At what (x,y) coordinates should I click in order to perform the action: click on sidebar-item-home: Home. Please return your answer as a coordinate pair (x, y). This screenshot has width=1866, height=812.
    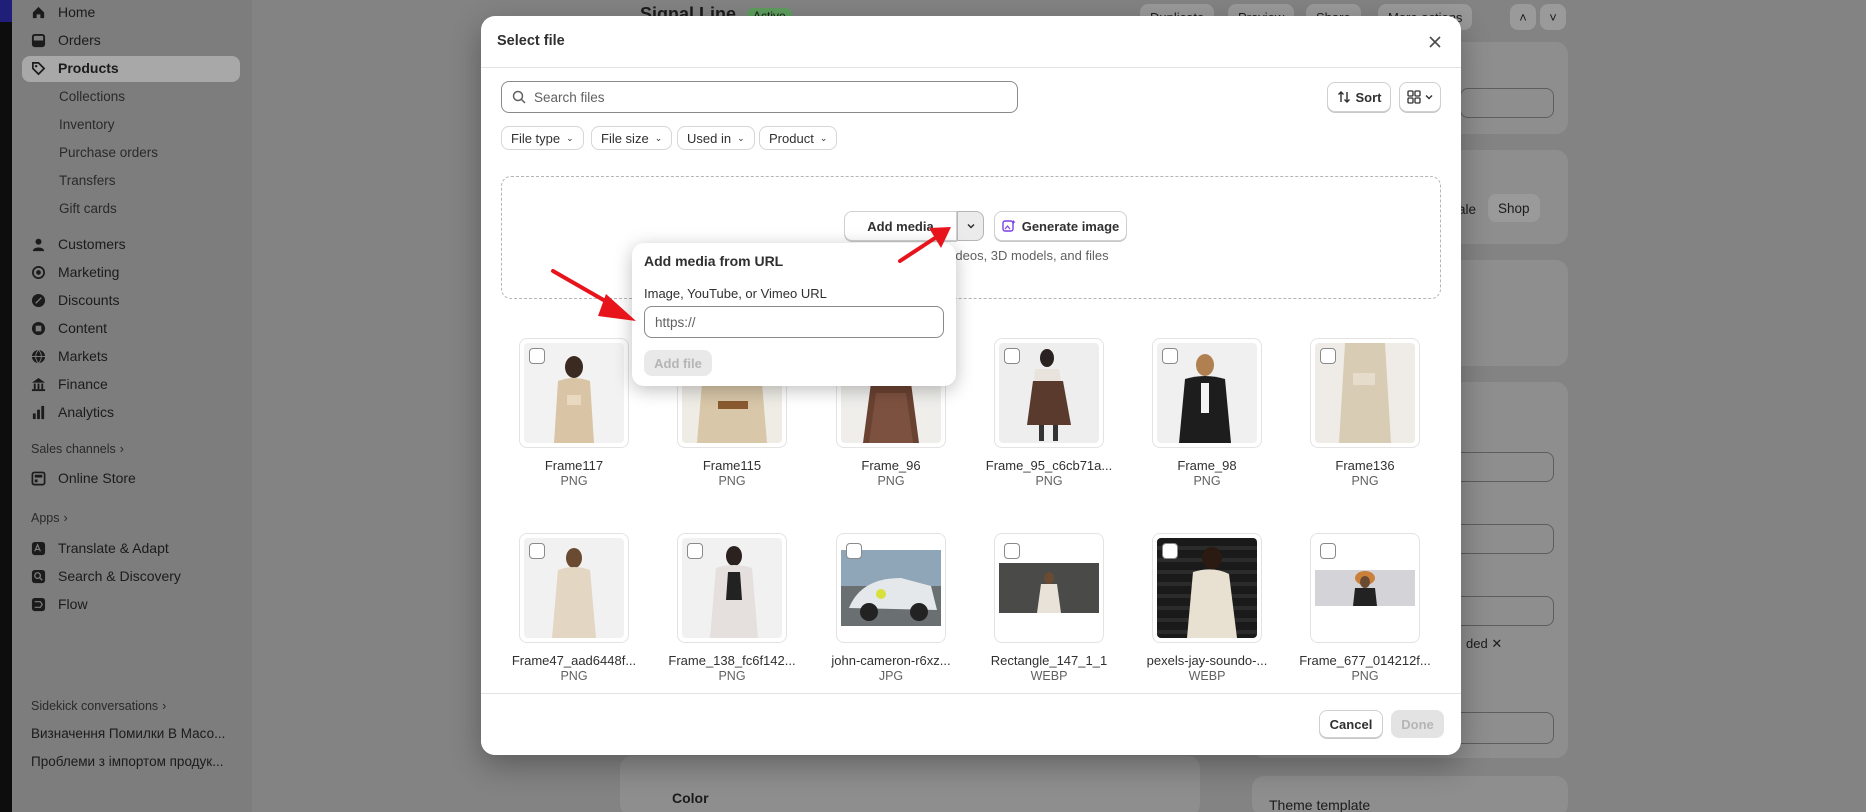
    Looking at the image, I should click on (62, 12).